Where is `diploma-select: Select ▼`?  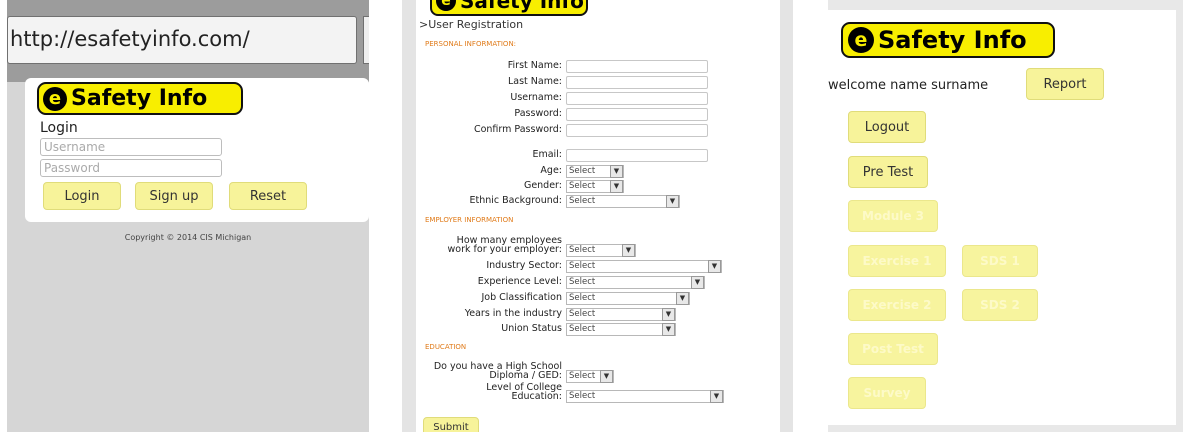 diploma-select: Select ▼ is located at coordinates (590, 376).